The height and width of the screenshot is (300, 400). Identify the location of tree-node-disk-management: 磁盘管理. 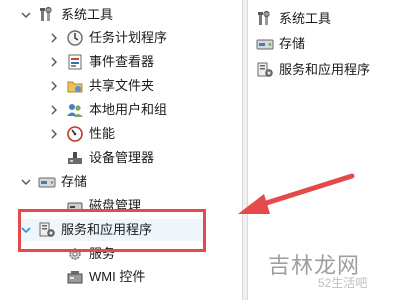
(103, 206).